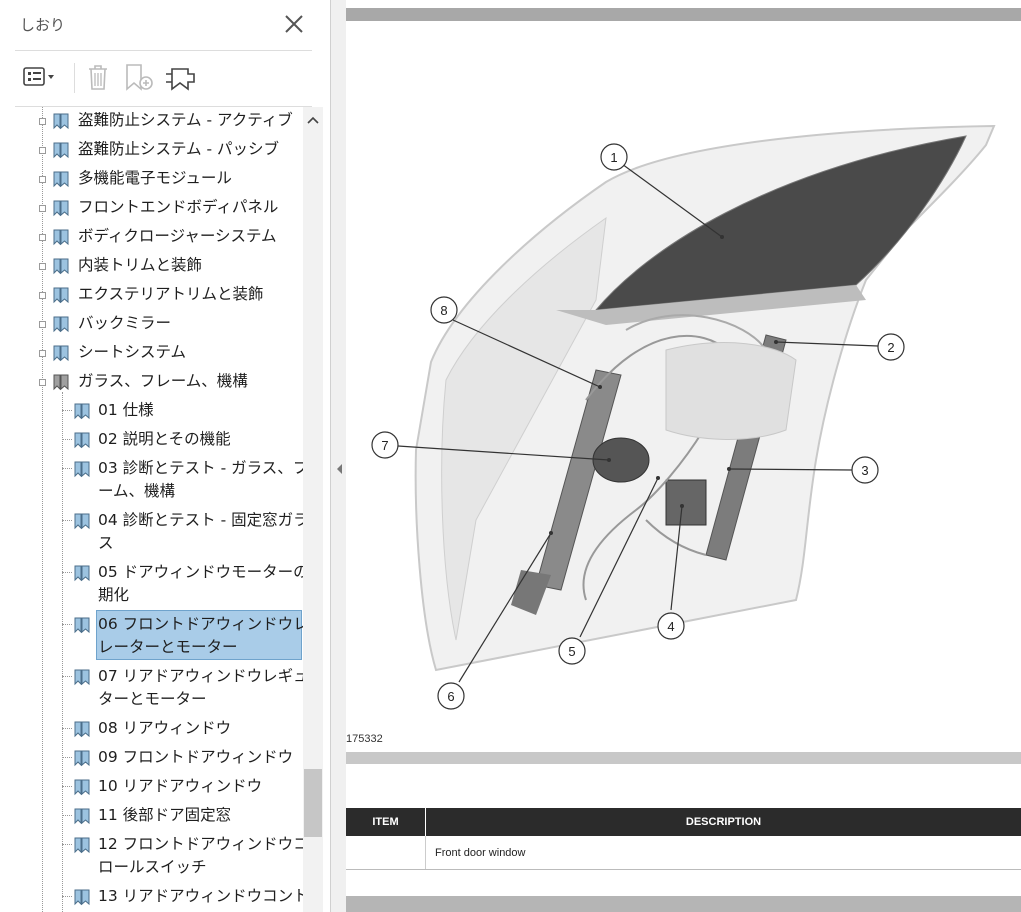 This screenshot has height=912, width=1021. I want to click on tree-child-item: 11 後部ドア固定窓, so click(151, 815).